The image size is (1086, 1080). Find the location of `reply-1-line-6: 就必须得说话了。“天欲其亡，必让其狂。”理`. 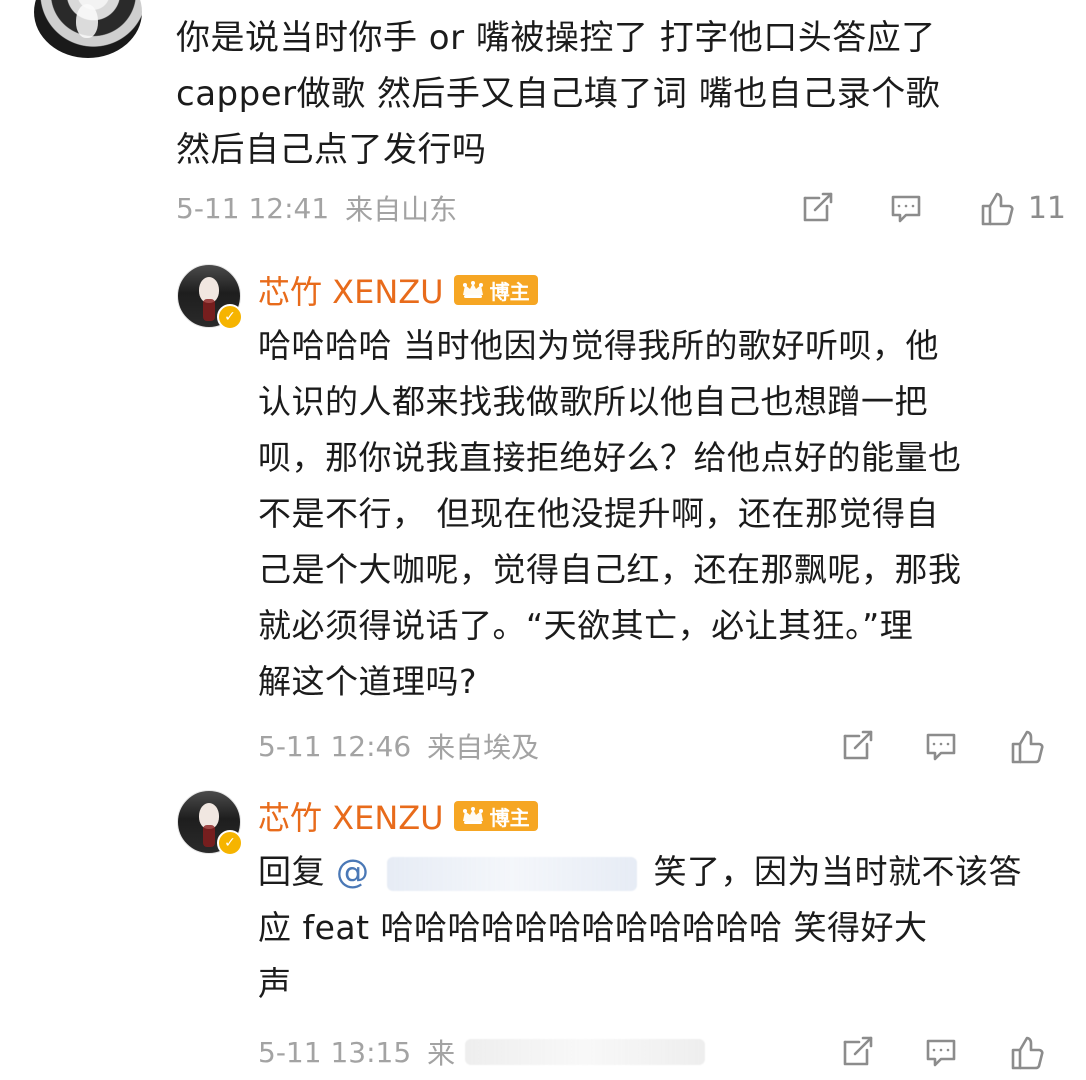

reply-1-line-6: 就必须得说话了。“天欲其亡，必让其狂。”理 is located at coordinates (586, 625).